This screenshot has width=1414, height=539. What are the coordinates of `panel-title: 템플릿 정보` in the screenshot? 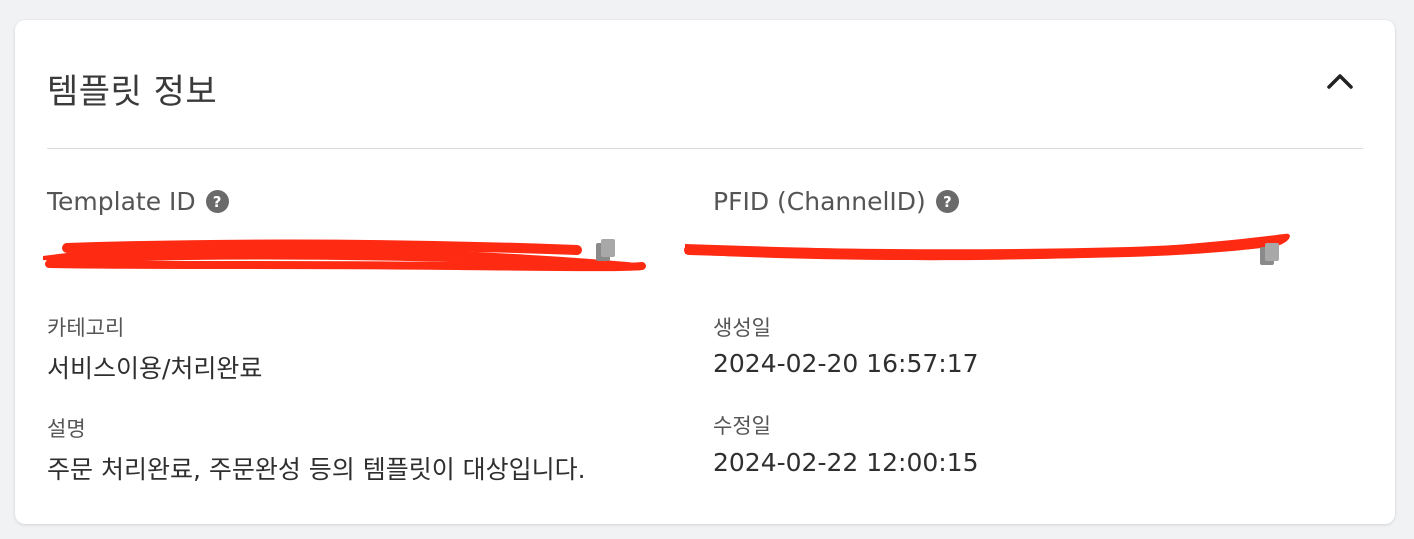 It's located at (132, 92).